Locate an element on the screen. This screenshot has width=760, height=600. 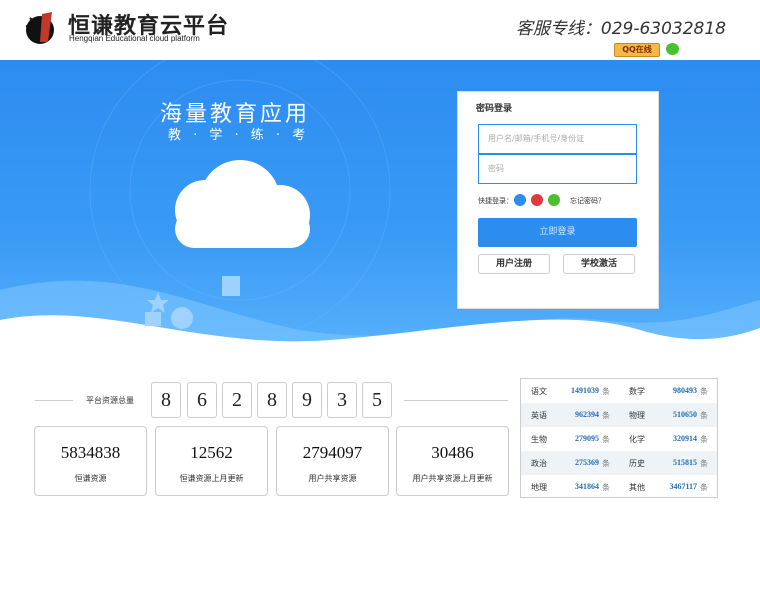
subject-name: 历史 is located at coordinates (637, 463).